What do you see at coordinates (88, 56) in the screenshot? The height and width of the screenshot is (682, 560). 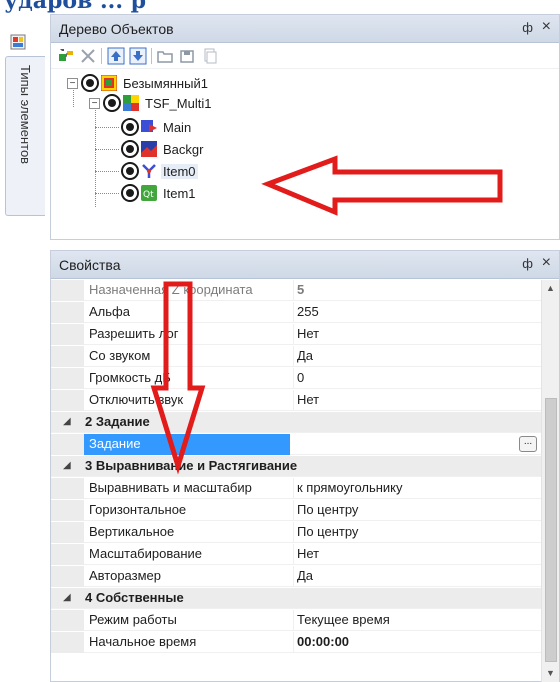 I see `delete-icon` at bounding box center [88, 56].